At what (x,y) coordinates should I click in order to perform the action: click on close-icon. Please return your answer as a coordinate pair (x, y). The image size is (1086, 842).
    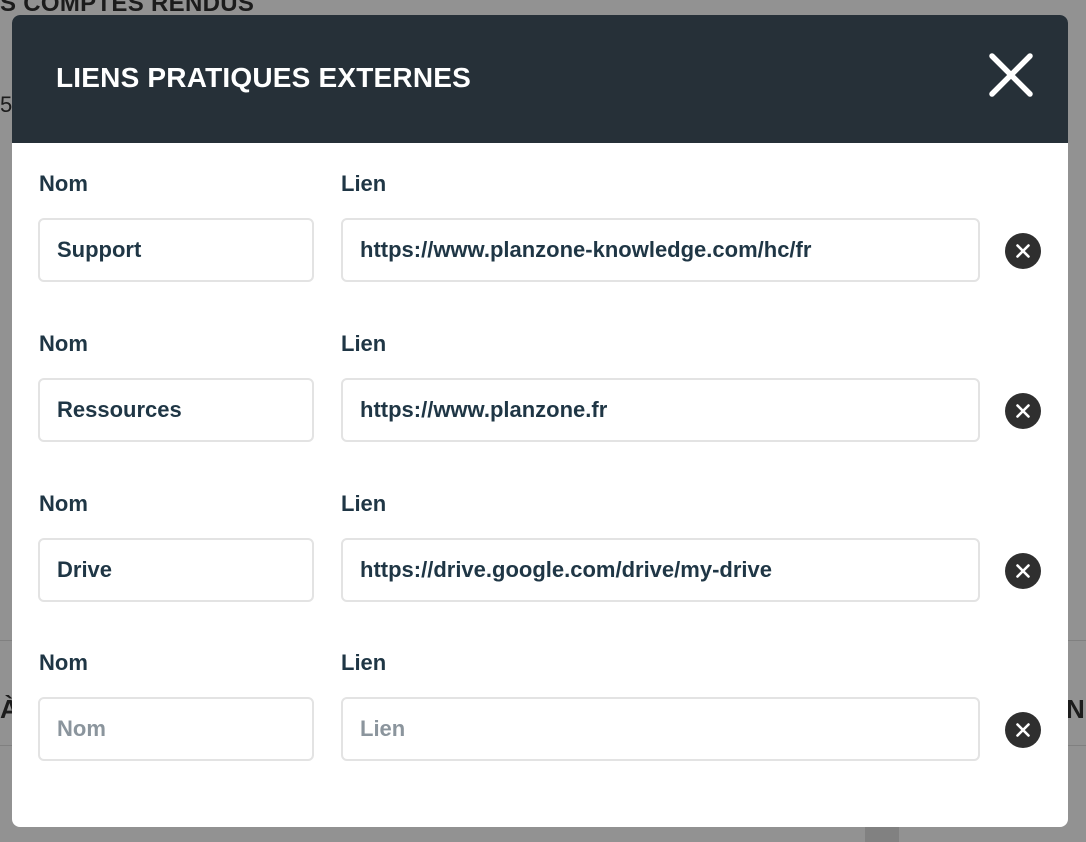
    Looking at the image, I should click on (1011, 75).